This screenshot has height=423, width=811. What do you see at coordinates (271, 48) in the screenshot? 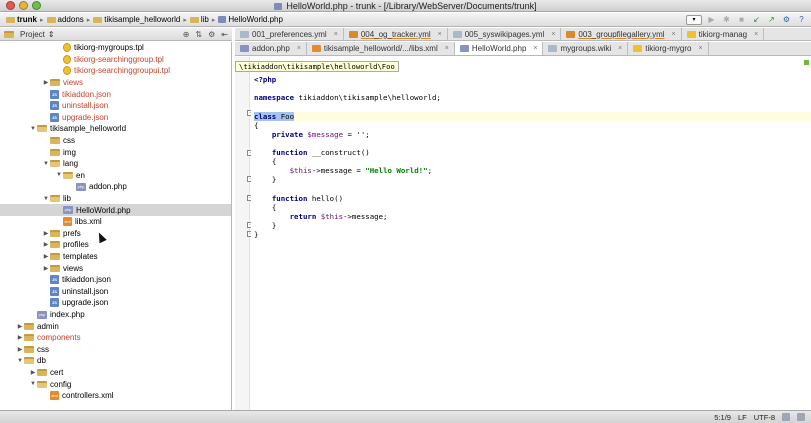
I see `editor-tab: addon.php ×` at bounding box center [271, 48].